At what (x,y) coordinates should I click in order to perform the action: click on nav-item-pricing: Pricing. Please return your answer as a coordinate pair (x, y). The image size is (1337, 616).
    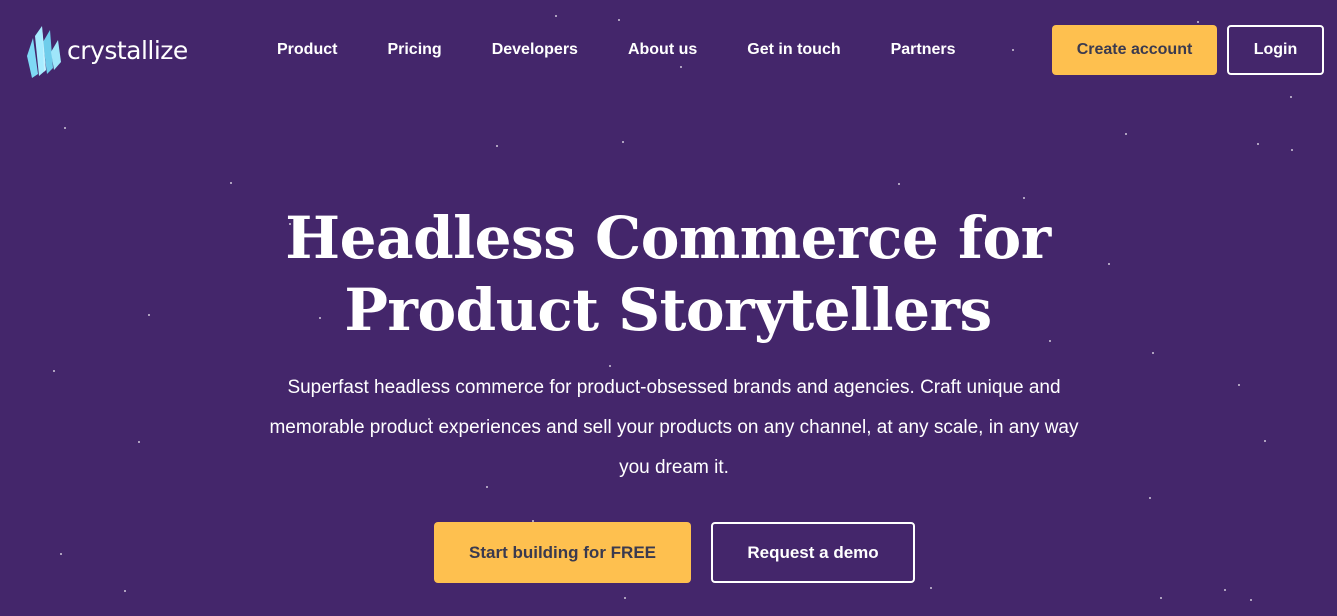
    Looking at the image, I should click on (414, 50).